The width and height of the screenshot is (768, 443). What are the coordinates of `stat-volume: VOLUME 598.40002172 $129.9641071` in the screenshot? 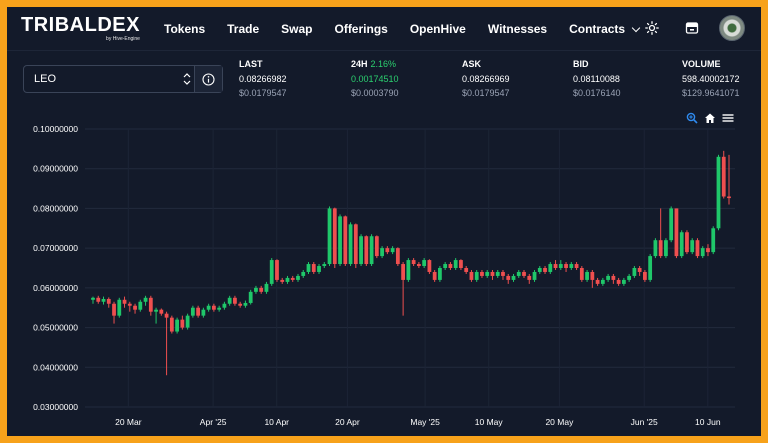 It's located at (721, 78).